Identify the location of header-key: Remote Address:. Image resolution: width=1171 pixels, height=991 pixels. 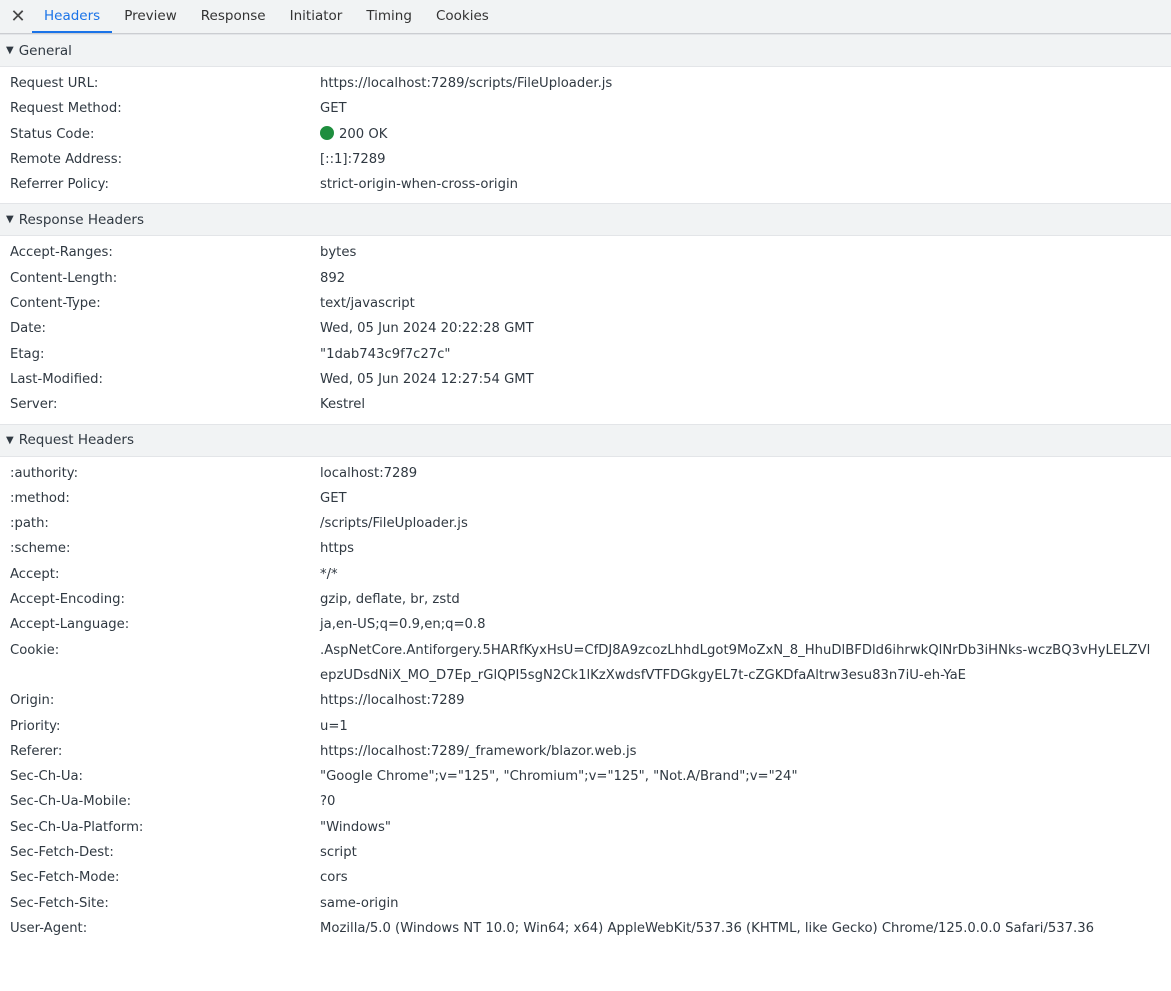
(66, 159).